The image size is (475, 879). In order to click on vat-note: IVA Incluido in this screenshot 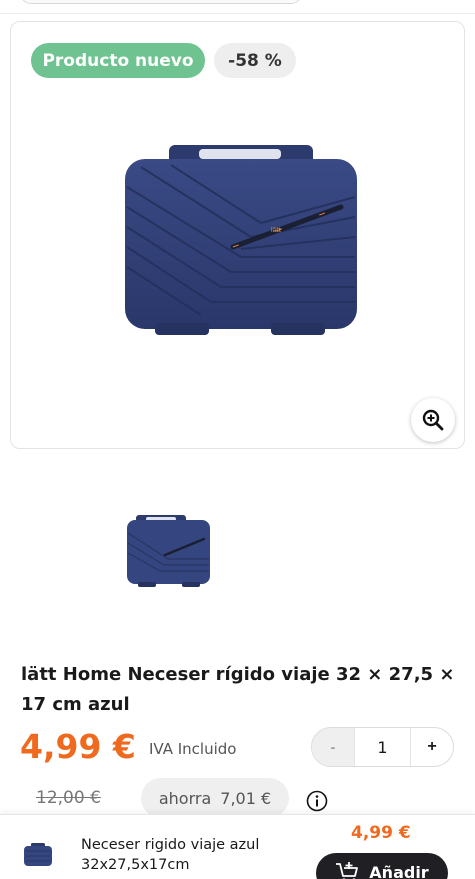, I will do `click(193, 749)`.